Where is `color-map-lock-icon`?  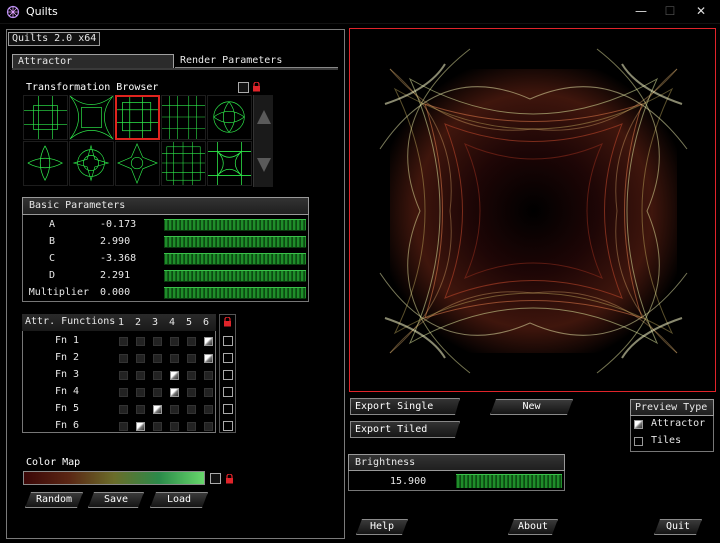
color-map-lock-icon is located at coordinates (229, 479).